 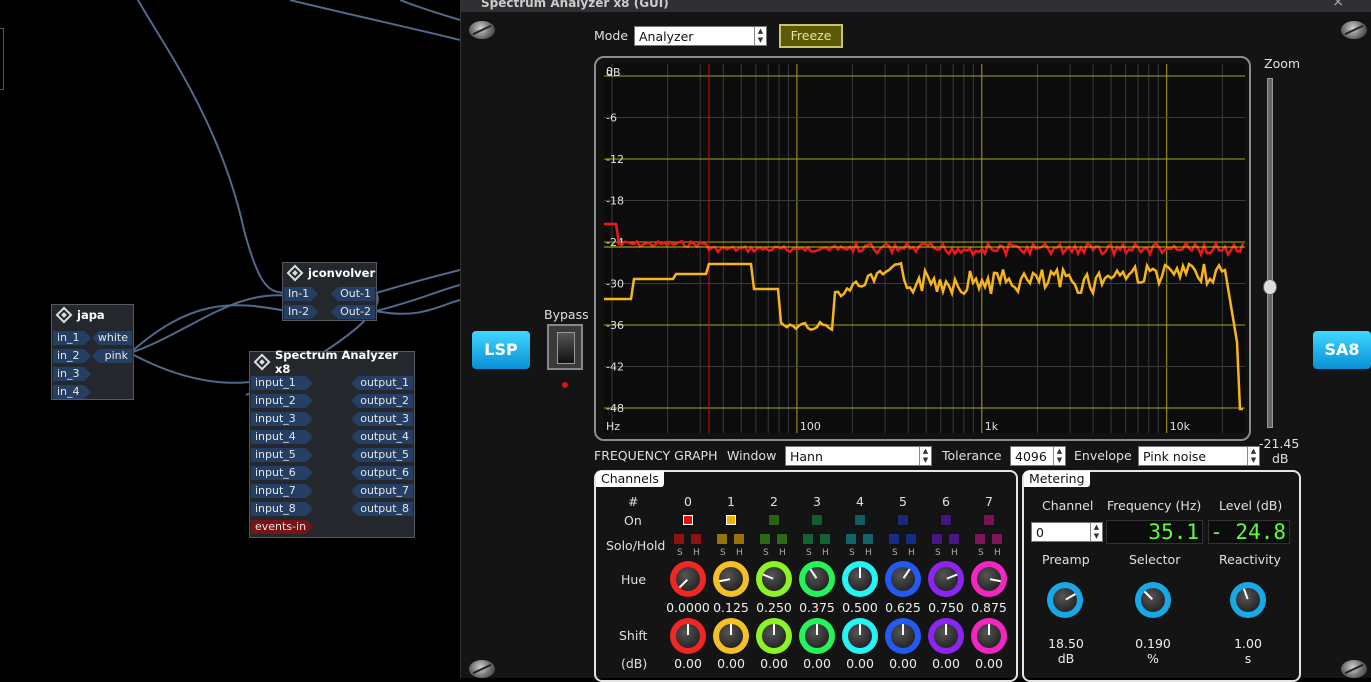 I want to click on port-in-1: in_1, so click(x=72, y=338).